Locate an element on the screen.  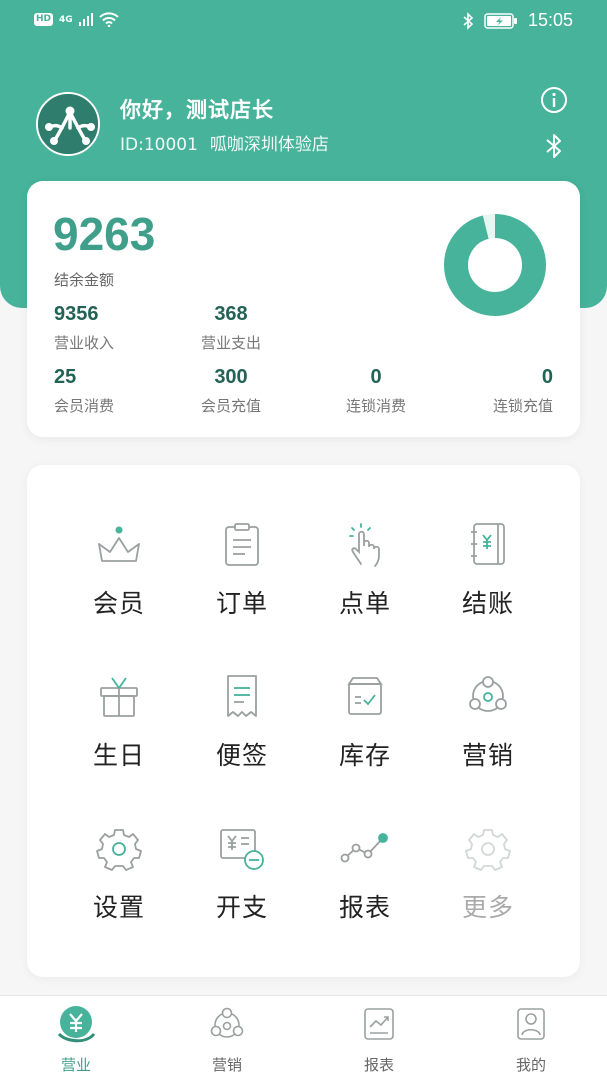
marketing-nodes-icon is located at coordinates (227, 1022).